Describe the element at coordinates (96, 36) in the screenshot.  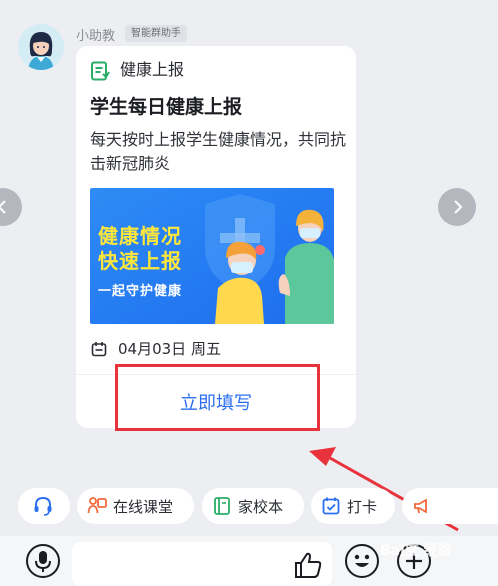
I see `sender-name: 小助教` at that location.